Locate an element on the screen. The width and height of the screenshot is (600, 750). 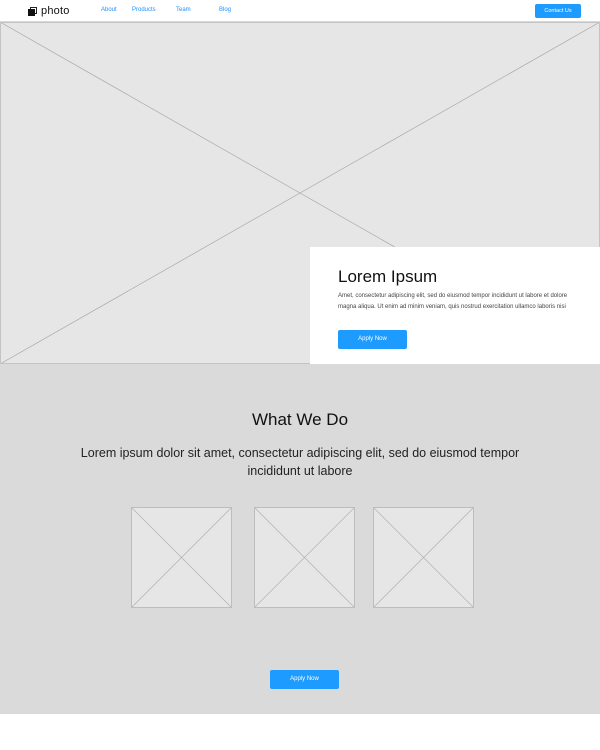
nav-link-products: Products is located at coordinates (144, 10).